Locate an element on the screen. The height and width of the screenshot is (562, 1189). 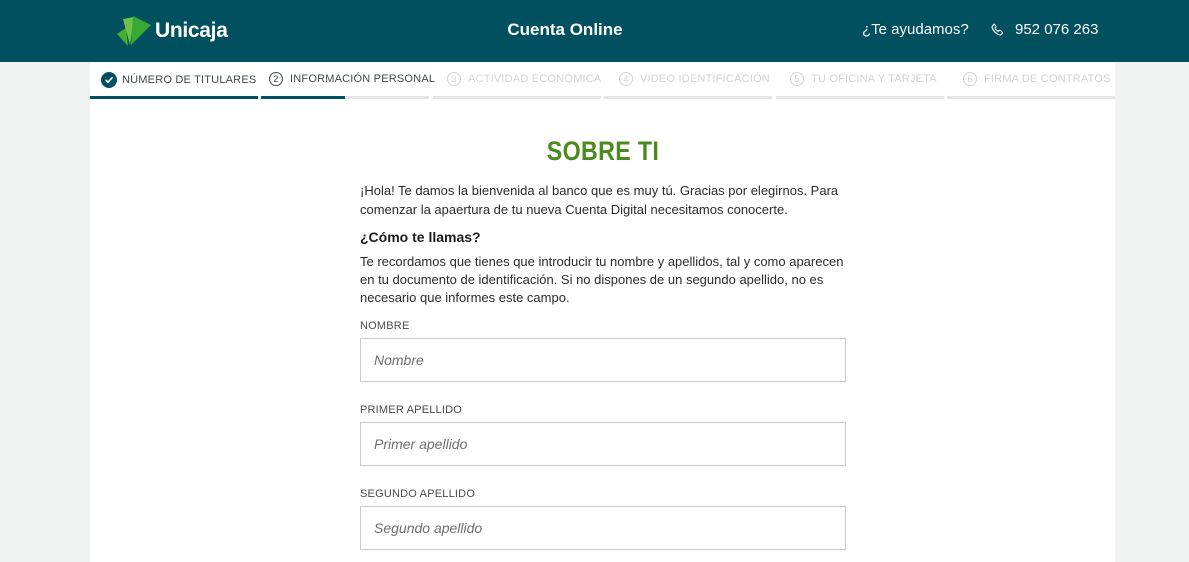
step-numero-de-titulares: NÚMERO DE TITULARES is located at coordinates (174, 80).